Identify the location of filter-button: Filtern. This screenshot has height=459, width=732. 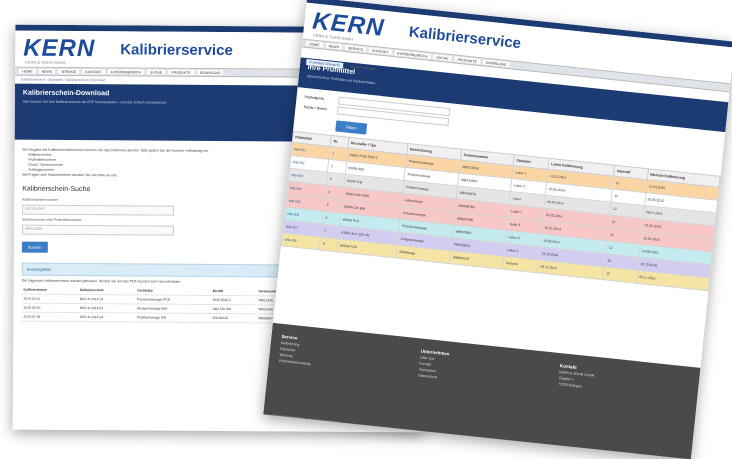
(351, 127).